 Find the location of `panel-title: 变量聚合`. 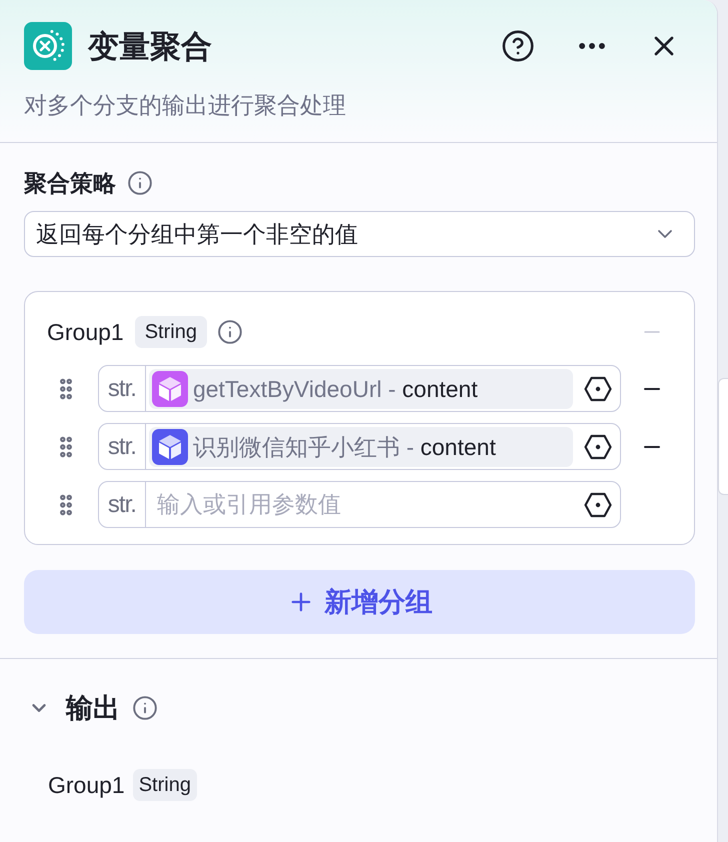

panel-title: 变量聚合 is located at coordinates (150, 46).